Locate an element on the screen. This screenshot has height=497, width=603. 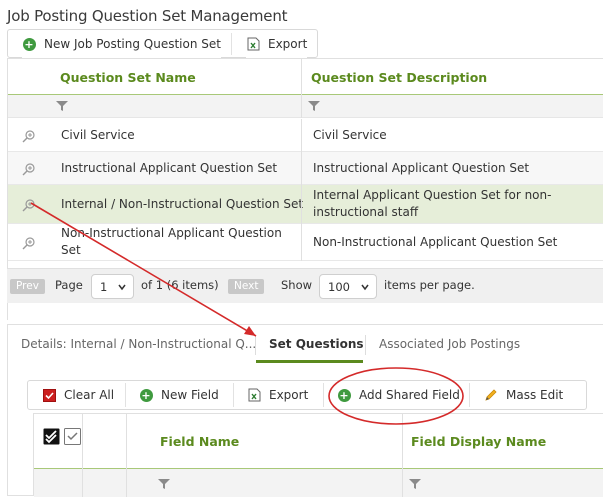
question-set-description: Civil Service is located at coordinates (350, 134).